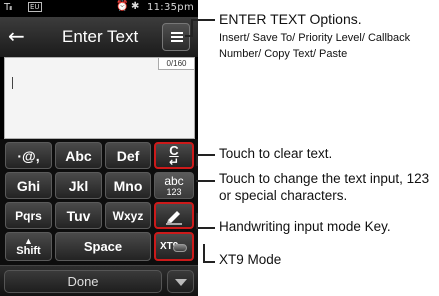 Image resolution: width=439 pixels, height=296 pixels. I want to click on shift-button: ▲ Shift, so click(28, 246).